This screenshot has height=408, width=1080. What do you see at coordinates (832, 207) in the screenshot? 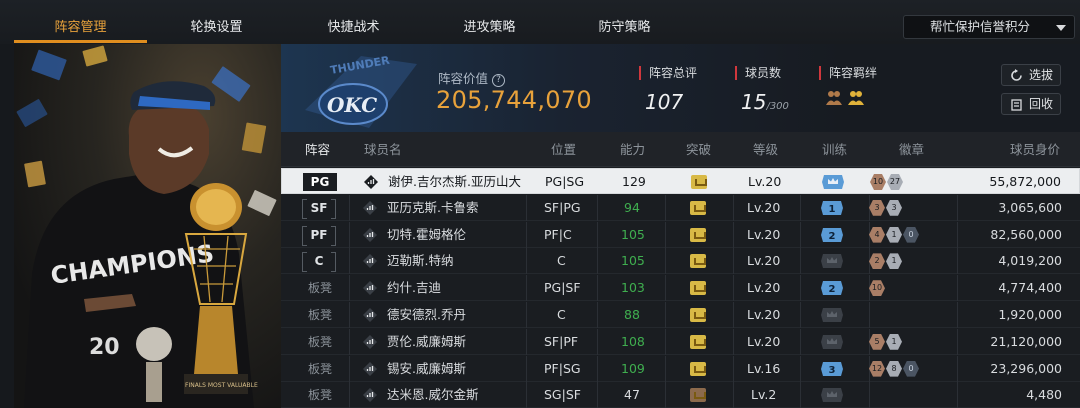
I see `training-level-icon: 1` at bounding box center [832, 207].